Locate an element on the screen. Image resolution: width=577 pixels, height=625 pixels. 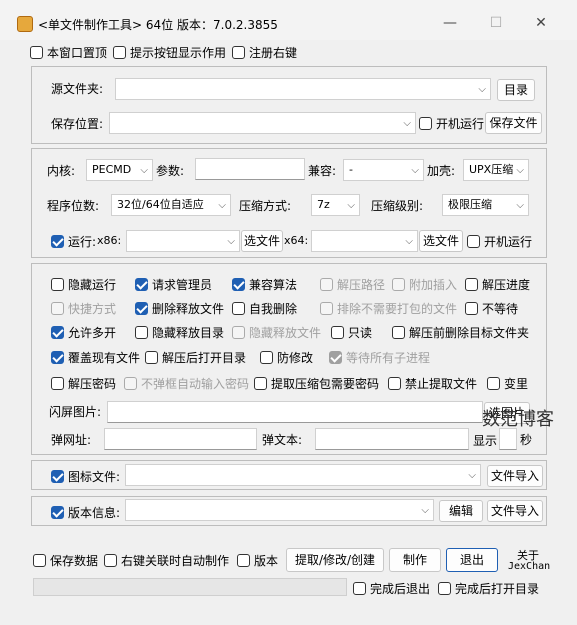
opt-extract-requires-password: 提取压缩包需要密码 is located at coordinates (316, 383).